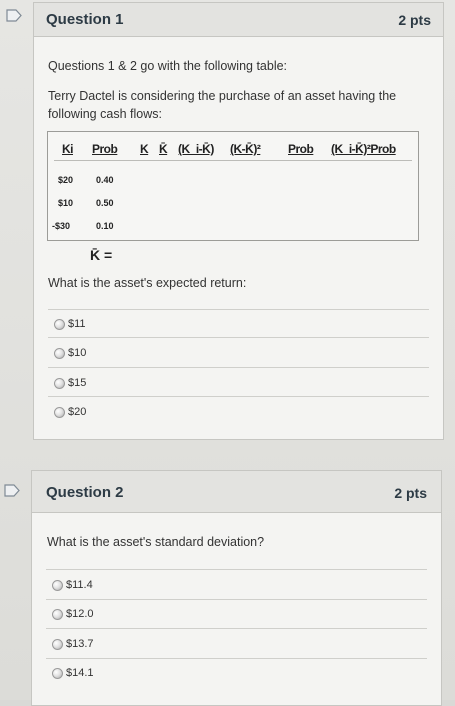 The height and width of the screenshot is (706, 455). I want to click on table-cell-prob: 0.40, so click(105, 180).